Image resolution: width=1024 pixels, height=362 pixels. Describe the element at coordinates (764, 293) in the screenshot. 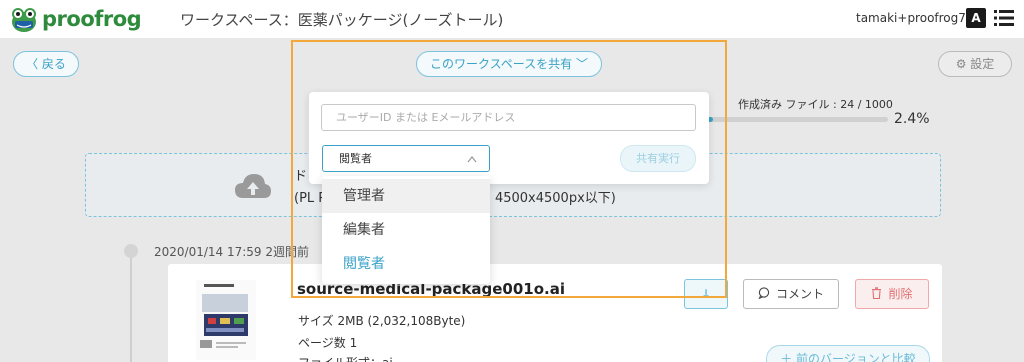

I see `comment-icon` at that location.